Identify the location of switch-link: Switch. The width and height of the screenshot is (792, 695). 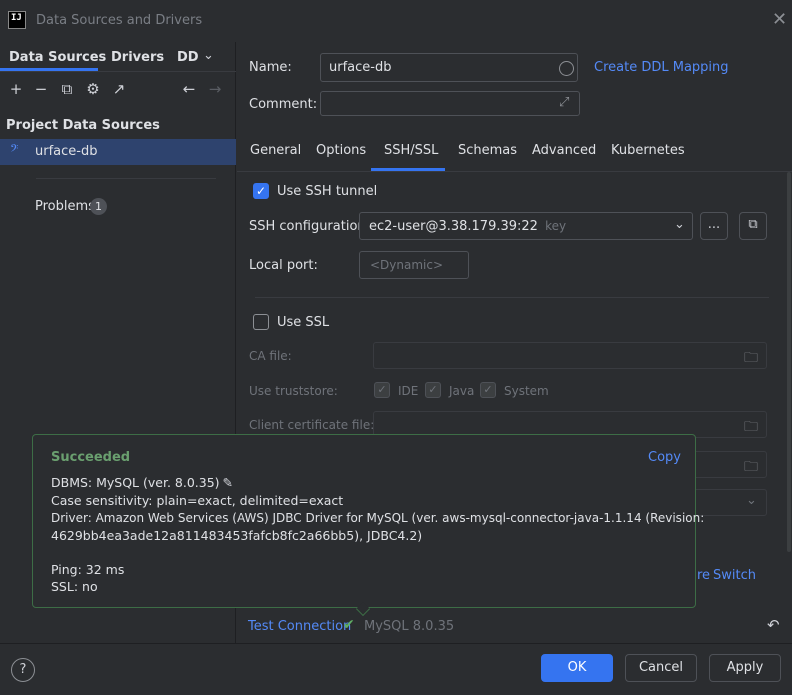
(734, 575).